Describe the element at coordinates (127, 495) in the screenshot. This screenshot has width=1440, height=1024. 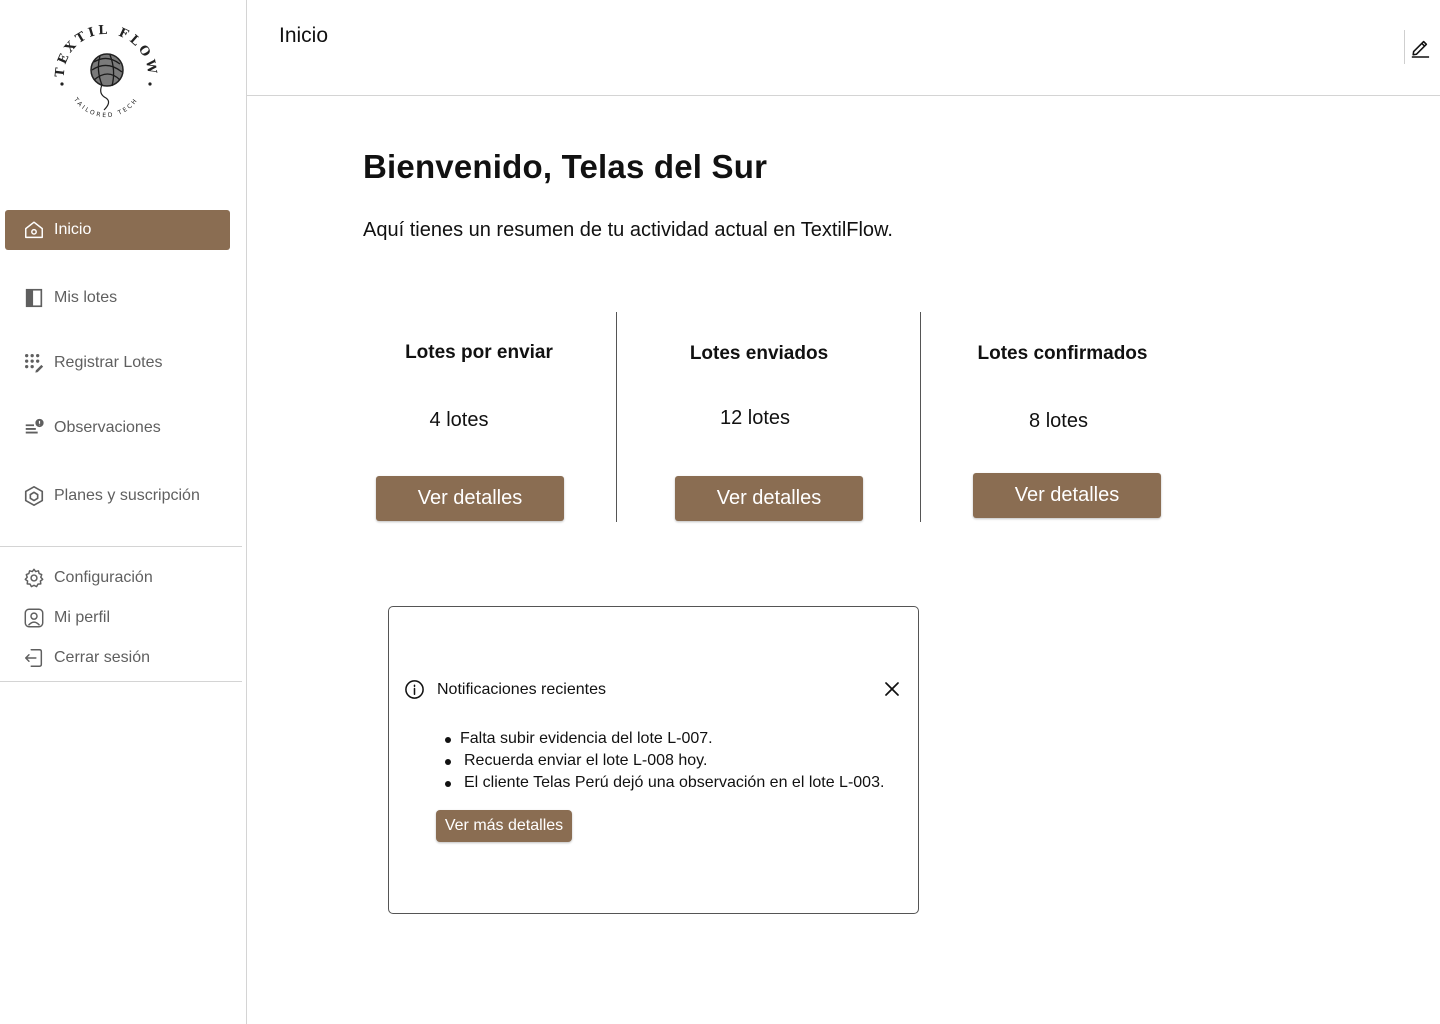
I see `sidebar-item-label: Planes y suscripción` at that location.